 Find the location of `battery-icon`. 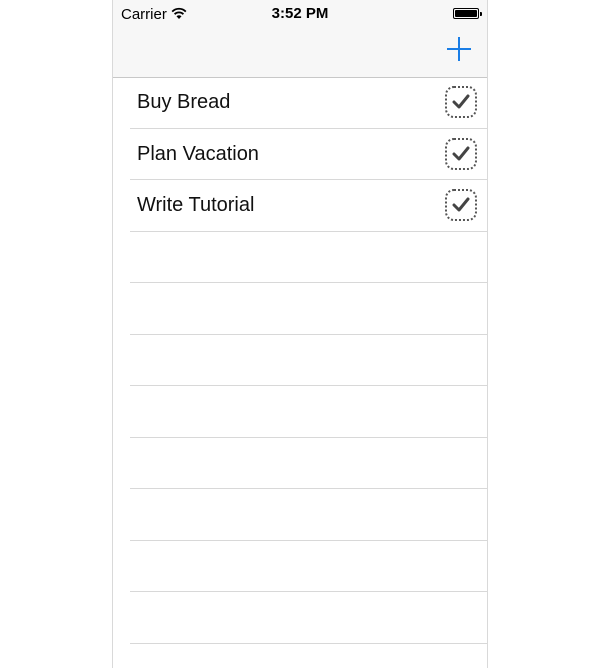

battery-icon is located at coordinates (467, 13).